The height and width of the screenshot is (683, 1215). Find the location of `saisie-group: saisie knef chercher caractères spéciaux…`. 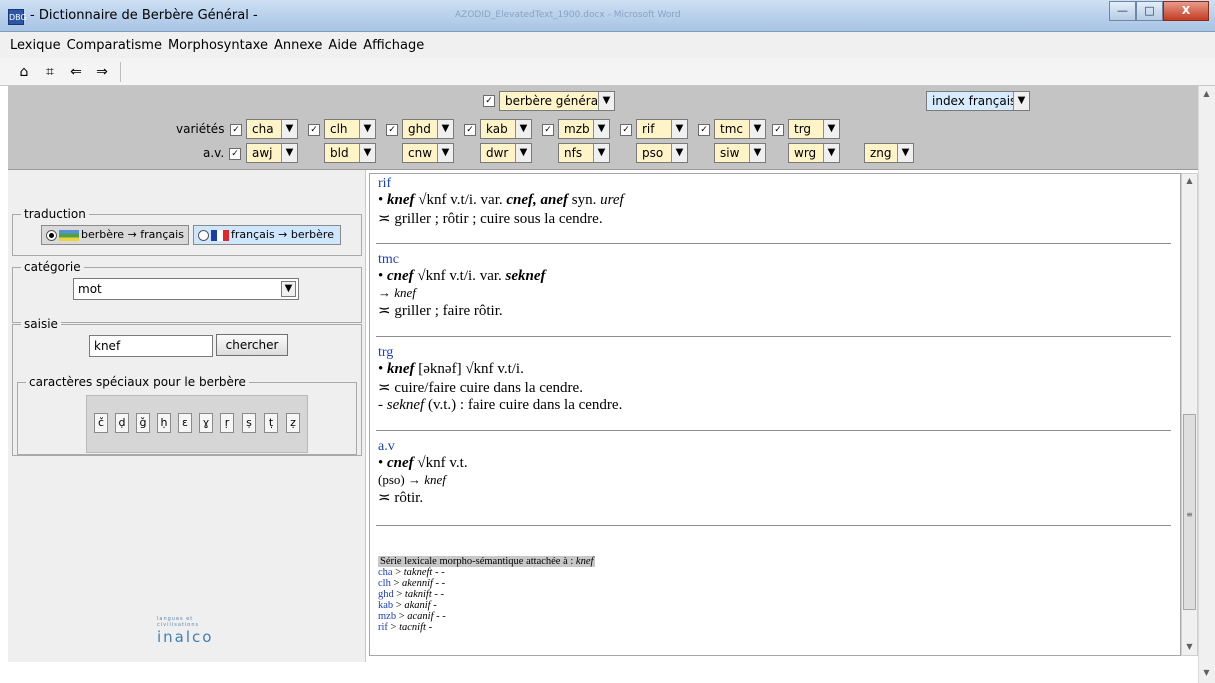

saisie-group: saisie knef chercher caractères spéciaux… is located at coordinates (187, 386).